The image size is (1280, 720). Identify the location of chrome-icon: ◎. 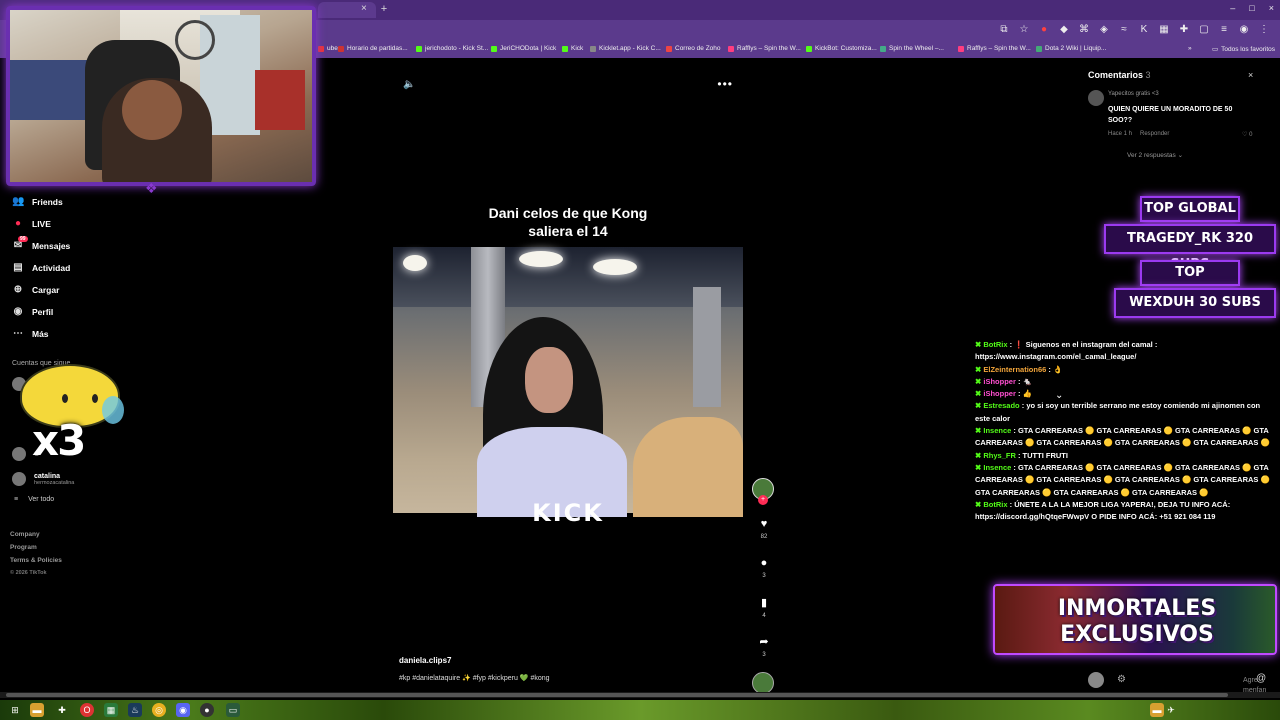
(159, 710).